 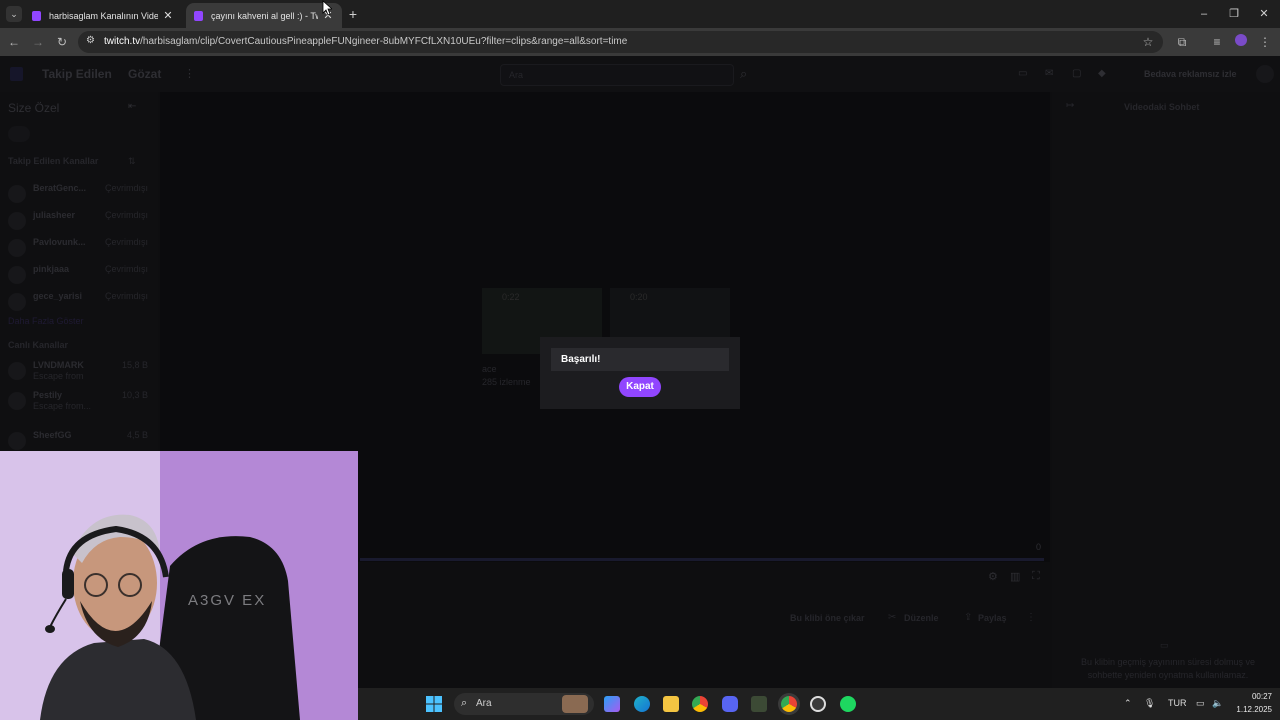 I want to click on language-indicator: TUR, so click(x=1177, y=703).